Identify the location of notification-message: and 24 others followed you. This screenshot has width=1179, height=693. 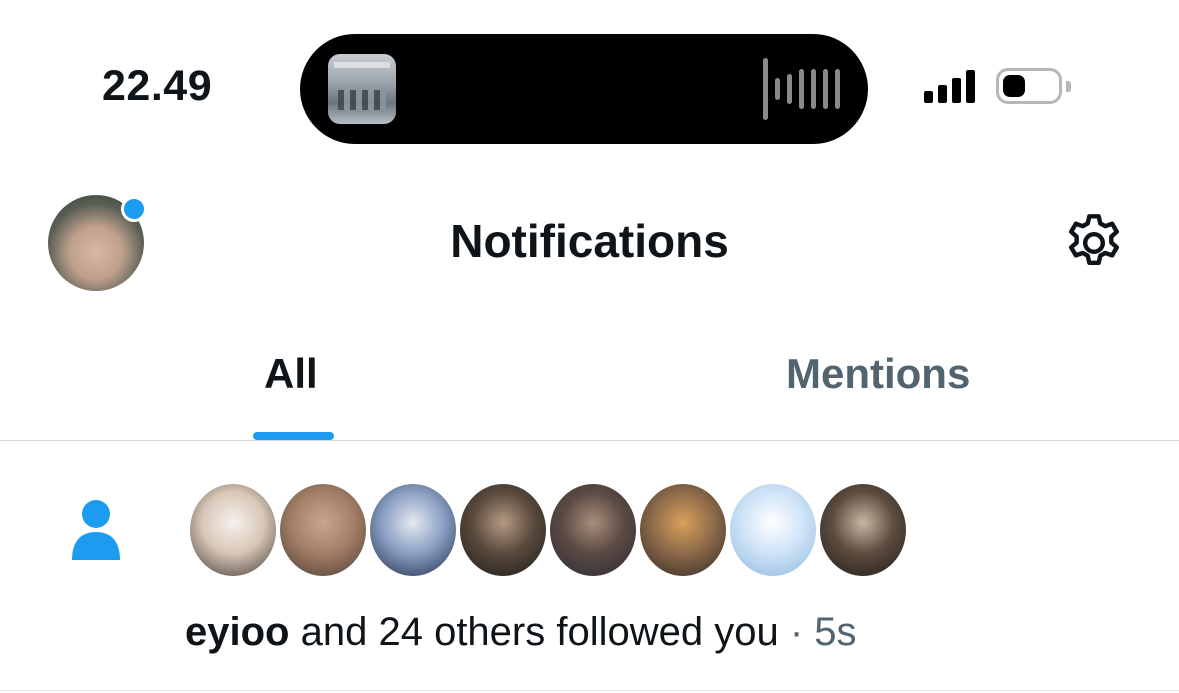
(539, 632).